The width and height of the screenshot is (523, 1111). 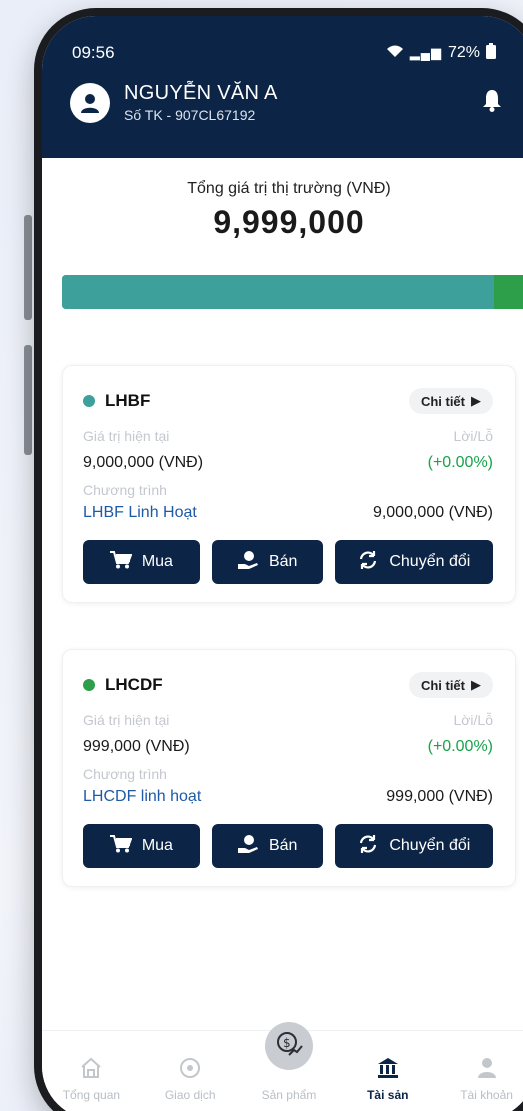 What do you see at coordinates (128, 400) in the screenshot?
I see `fund-name-label: LHBF` at bounding box center [128, 400].